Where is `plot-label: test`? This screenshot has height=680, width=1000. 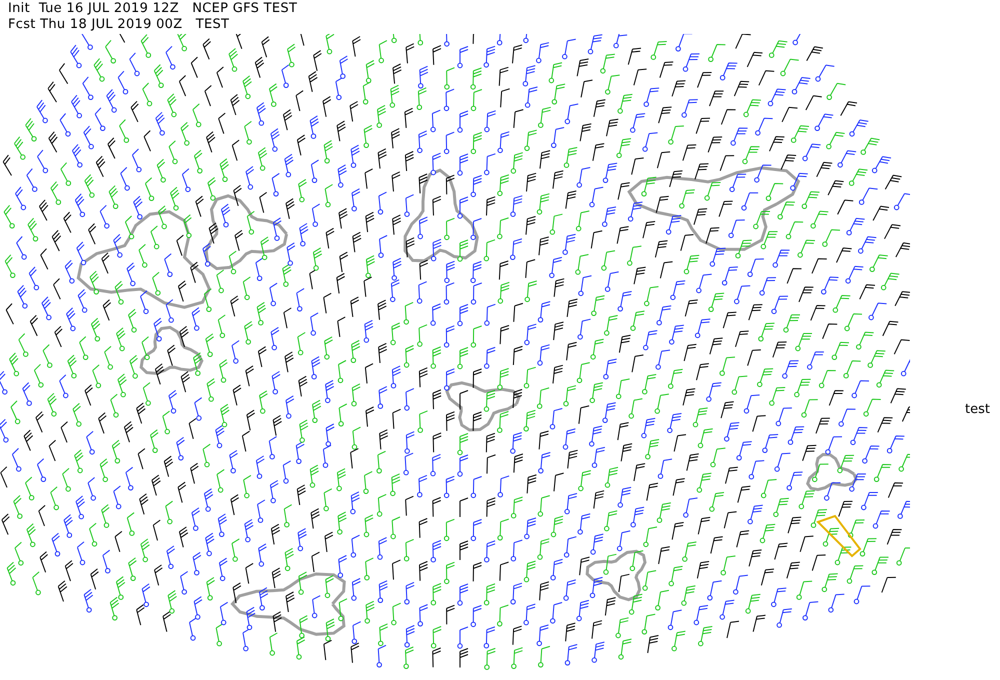
plot-label: test is located at coordinates (977, 409).